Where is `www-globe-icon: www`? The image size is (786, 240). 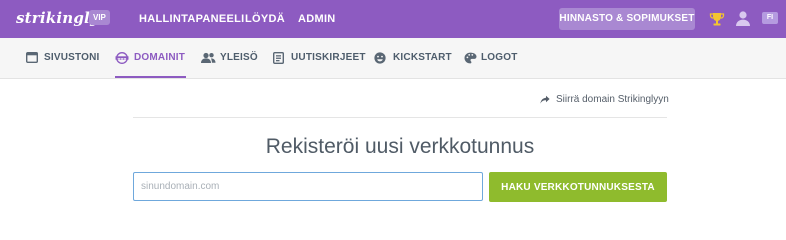
www-globe-icon: www is located at coordinates (122, 58).